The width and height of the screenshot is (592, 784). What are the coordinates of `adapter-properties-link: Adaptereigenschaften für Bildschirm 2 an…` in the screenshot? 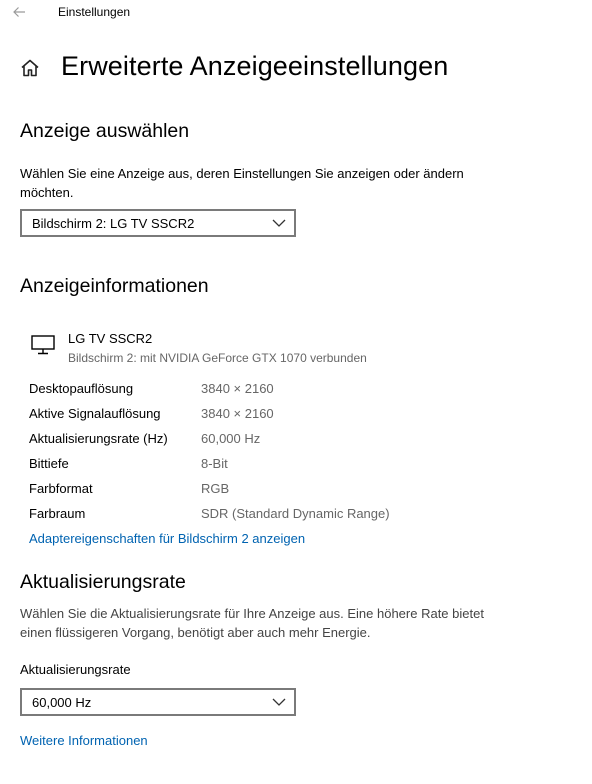 It's located at (167, 538).